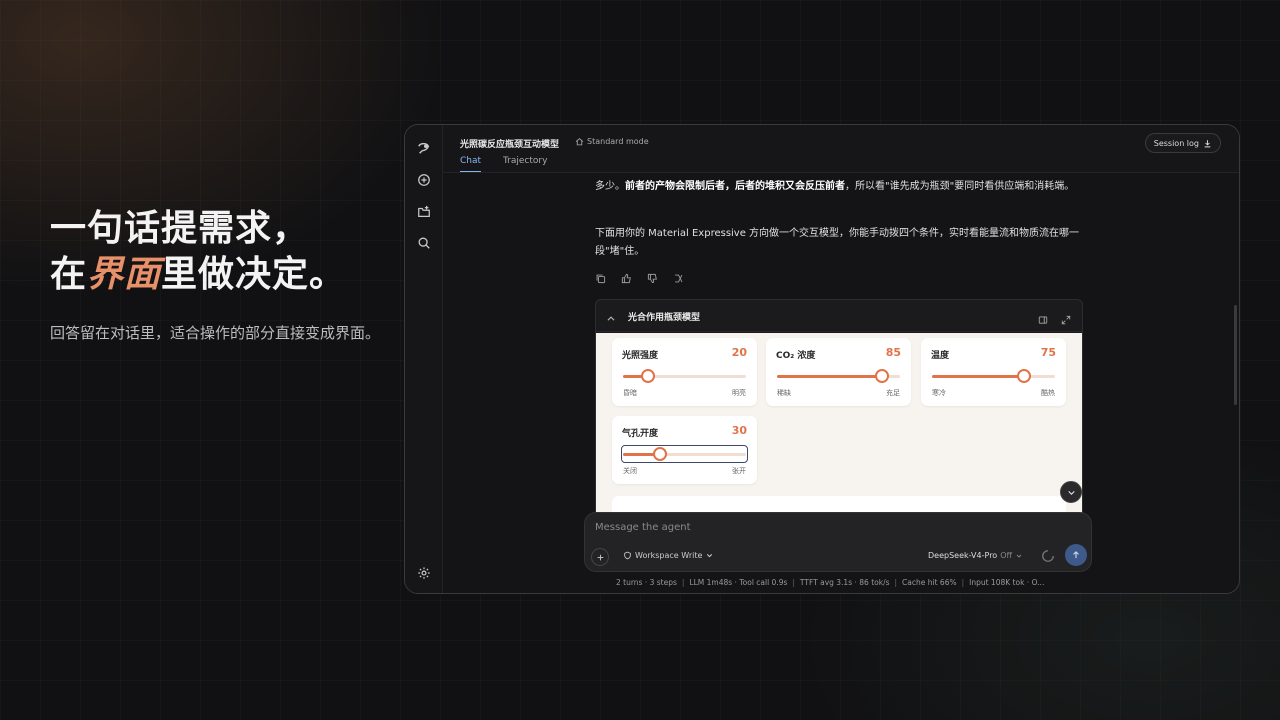 Image resolution: width=1280 pixels, height=720 pixels. I want to click on model-name: DeepSeek-V4-Pro, so click(963, 555).